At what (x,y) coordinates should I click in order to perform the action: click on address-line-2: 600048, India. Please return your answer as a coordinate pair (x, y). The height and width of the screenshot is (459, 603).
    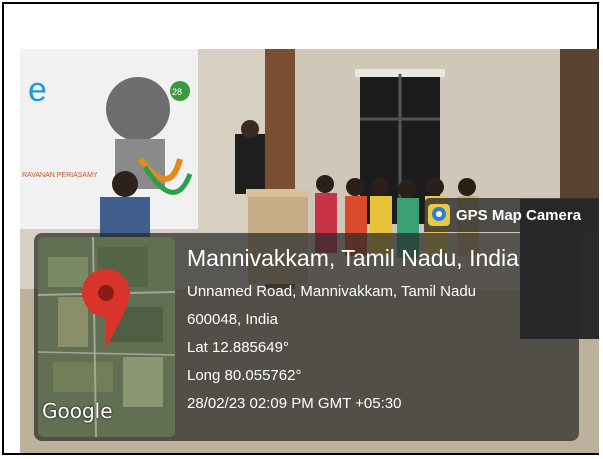
    Looking at the image, I should click on (232, 319).